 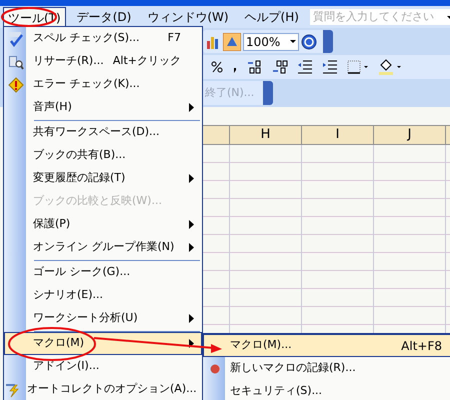 What do you see at coordinates (330, 67) in the screenshot?
I see `increase-indent-icon` at bounding box center [330, 67].